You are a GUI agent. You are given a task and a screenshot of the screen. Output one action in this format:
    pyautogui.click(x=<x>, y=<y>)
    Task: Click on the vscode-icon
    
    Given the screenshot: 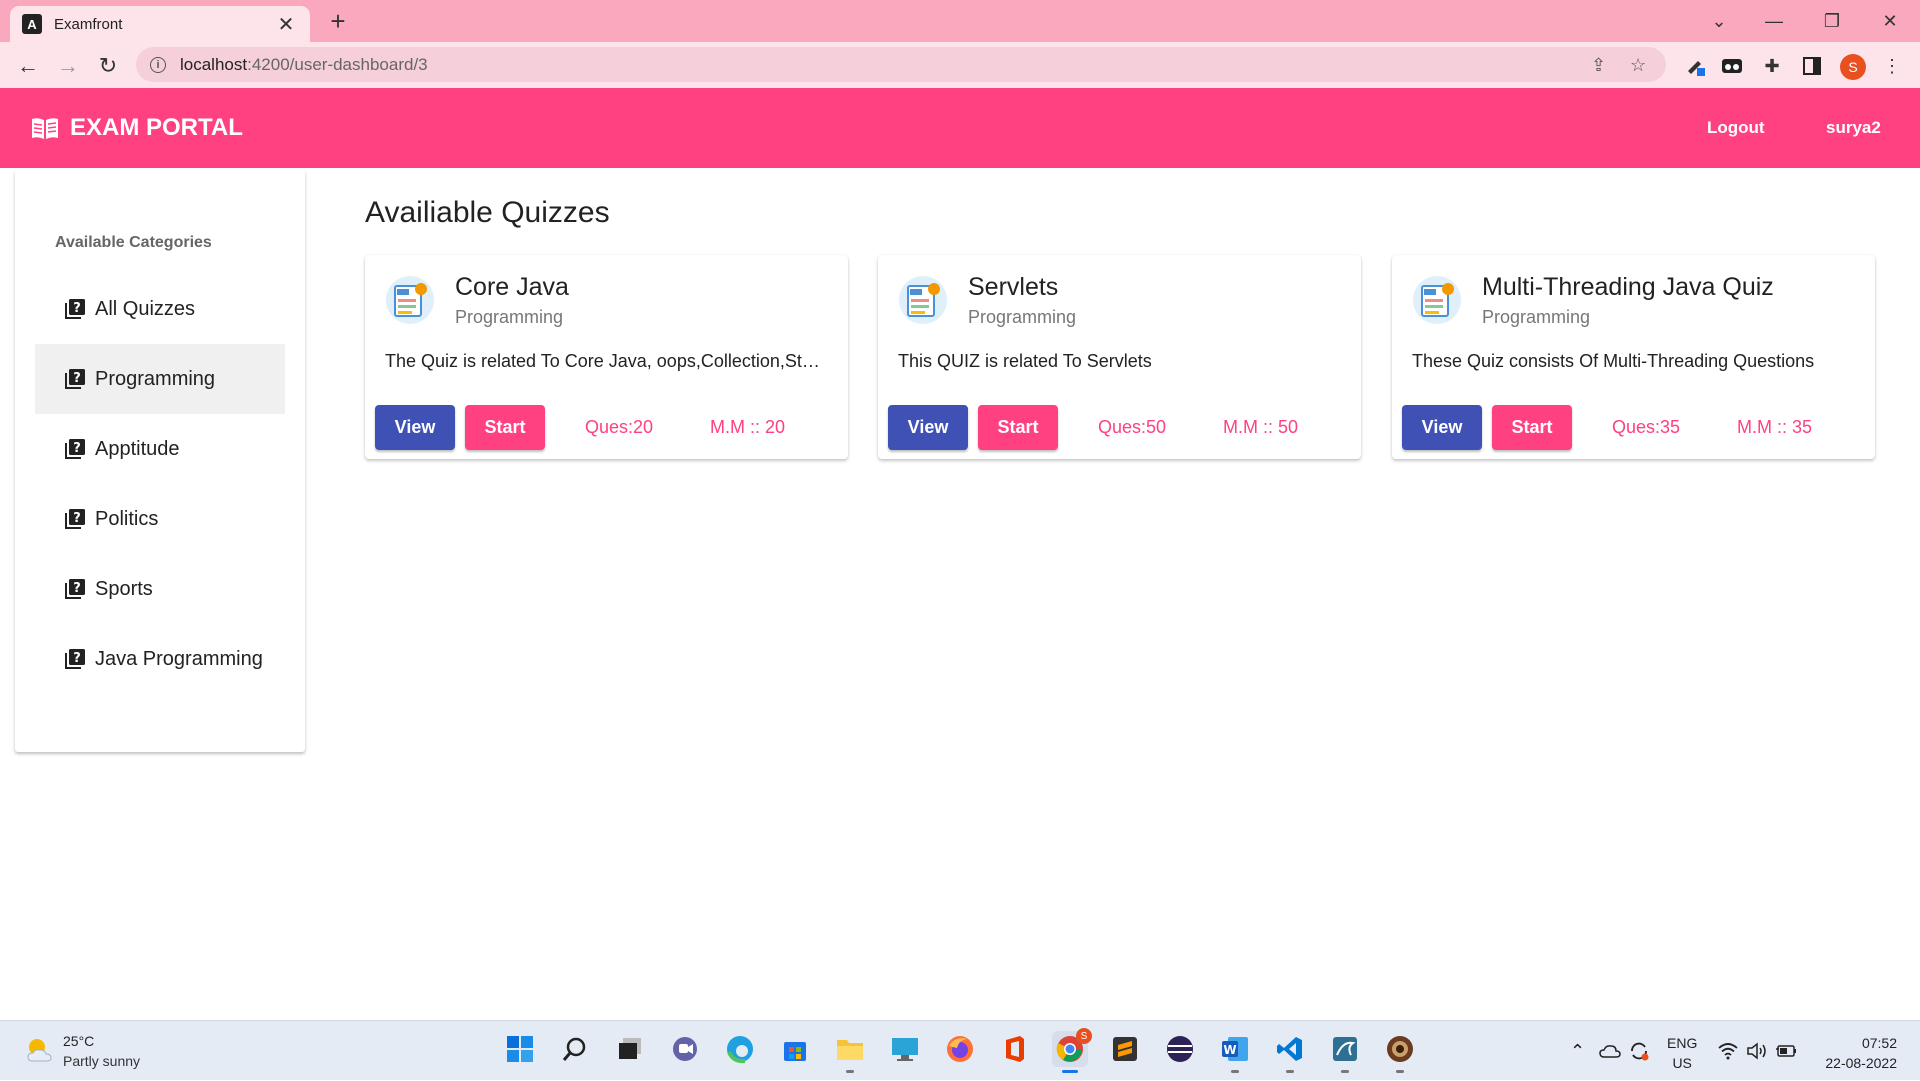 What is the action you would take?
    pyautogui.click(x=1290, y=1052)
    